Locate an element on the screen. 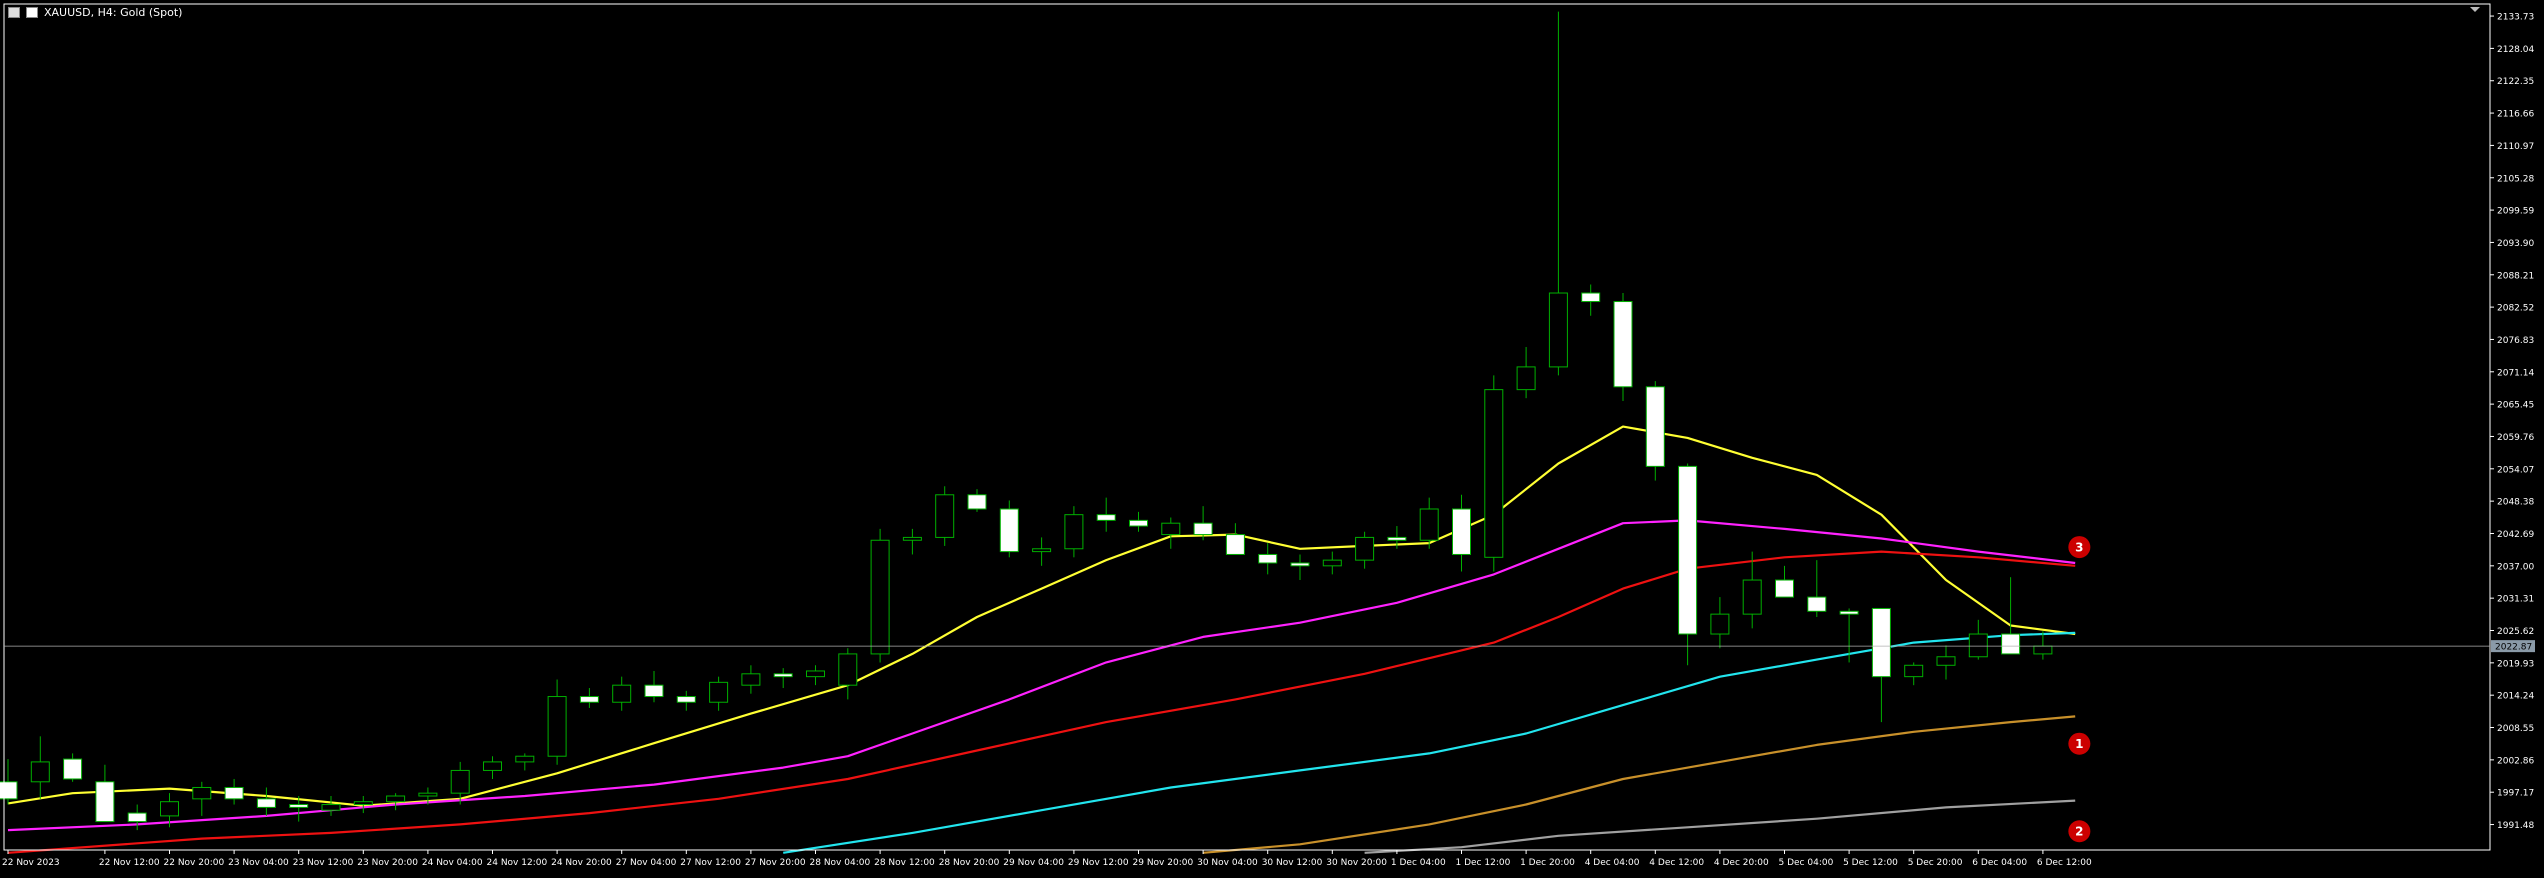 This screenshot has width=2544, height=878. x-tick-label: 6 Dec 12:00 is located at coordinates (2064, 863).